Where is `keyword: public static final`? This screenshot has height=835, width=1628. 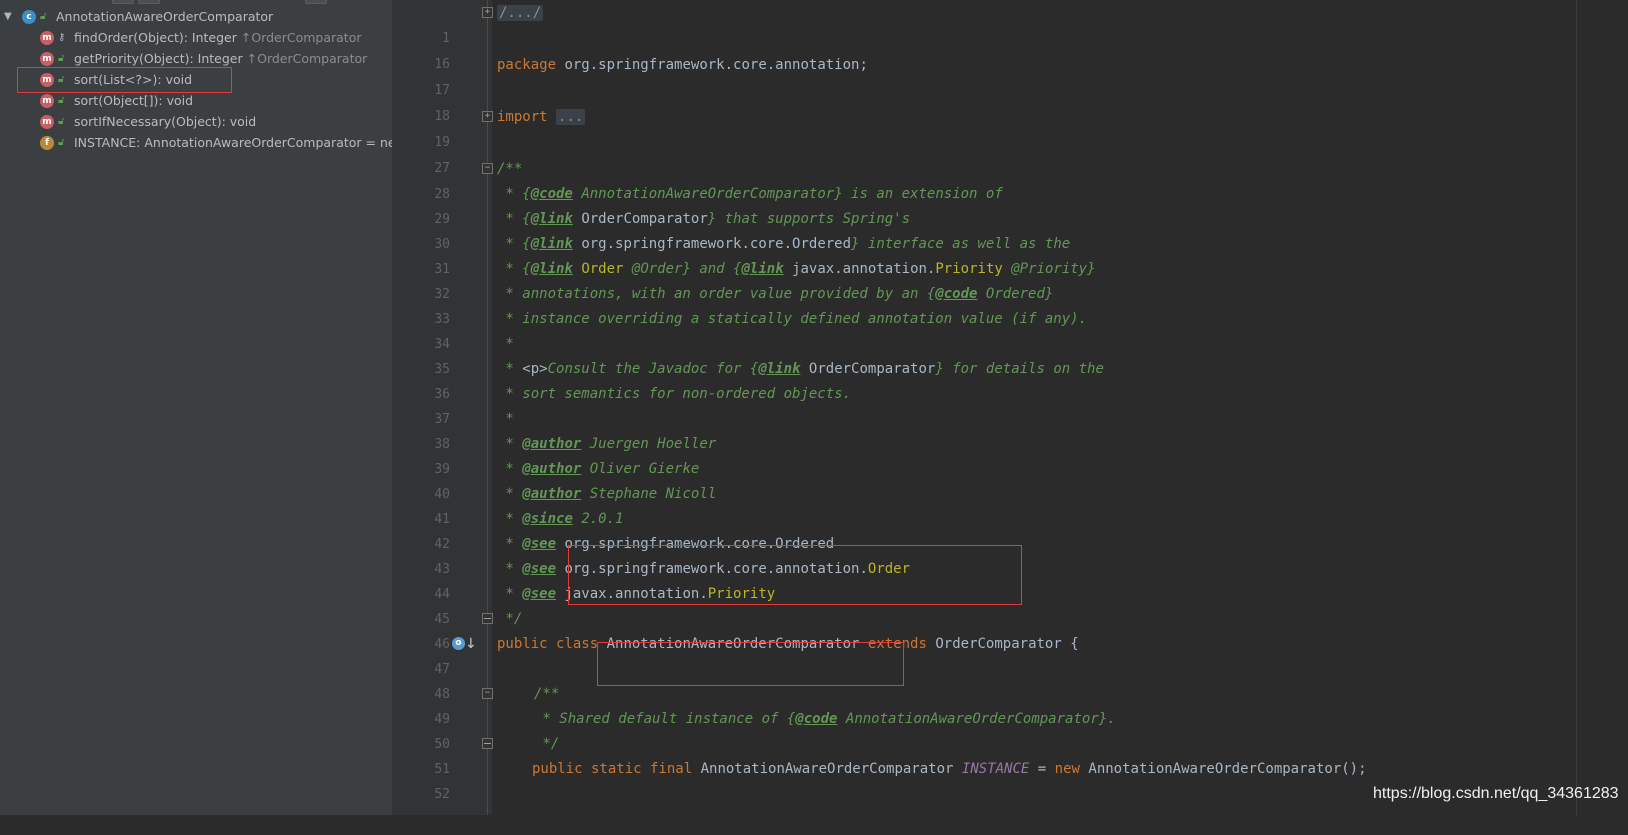
keyword: public static final is located at coordinates (612, 769).